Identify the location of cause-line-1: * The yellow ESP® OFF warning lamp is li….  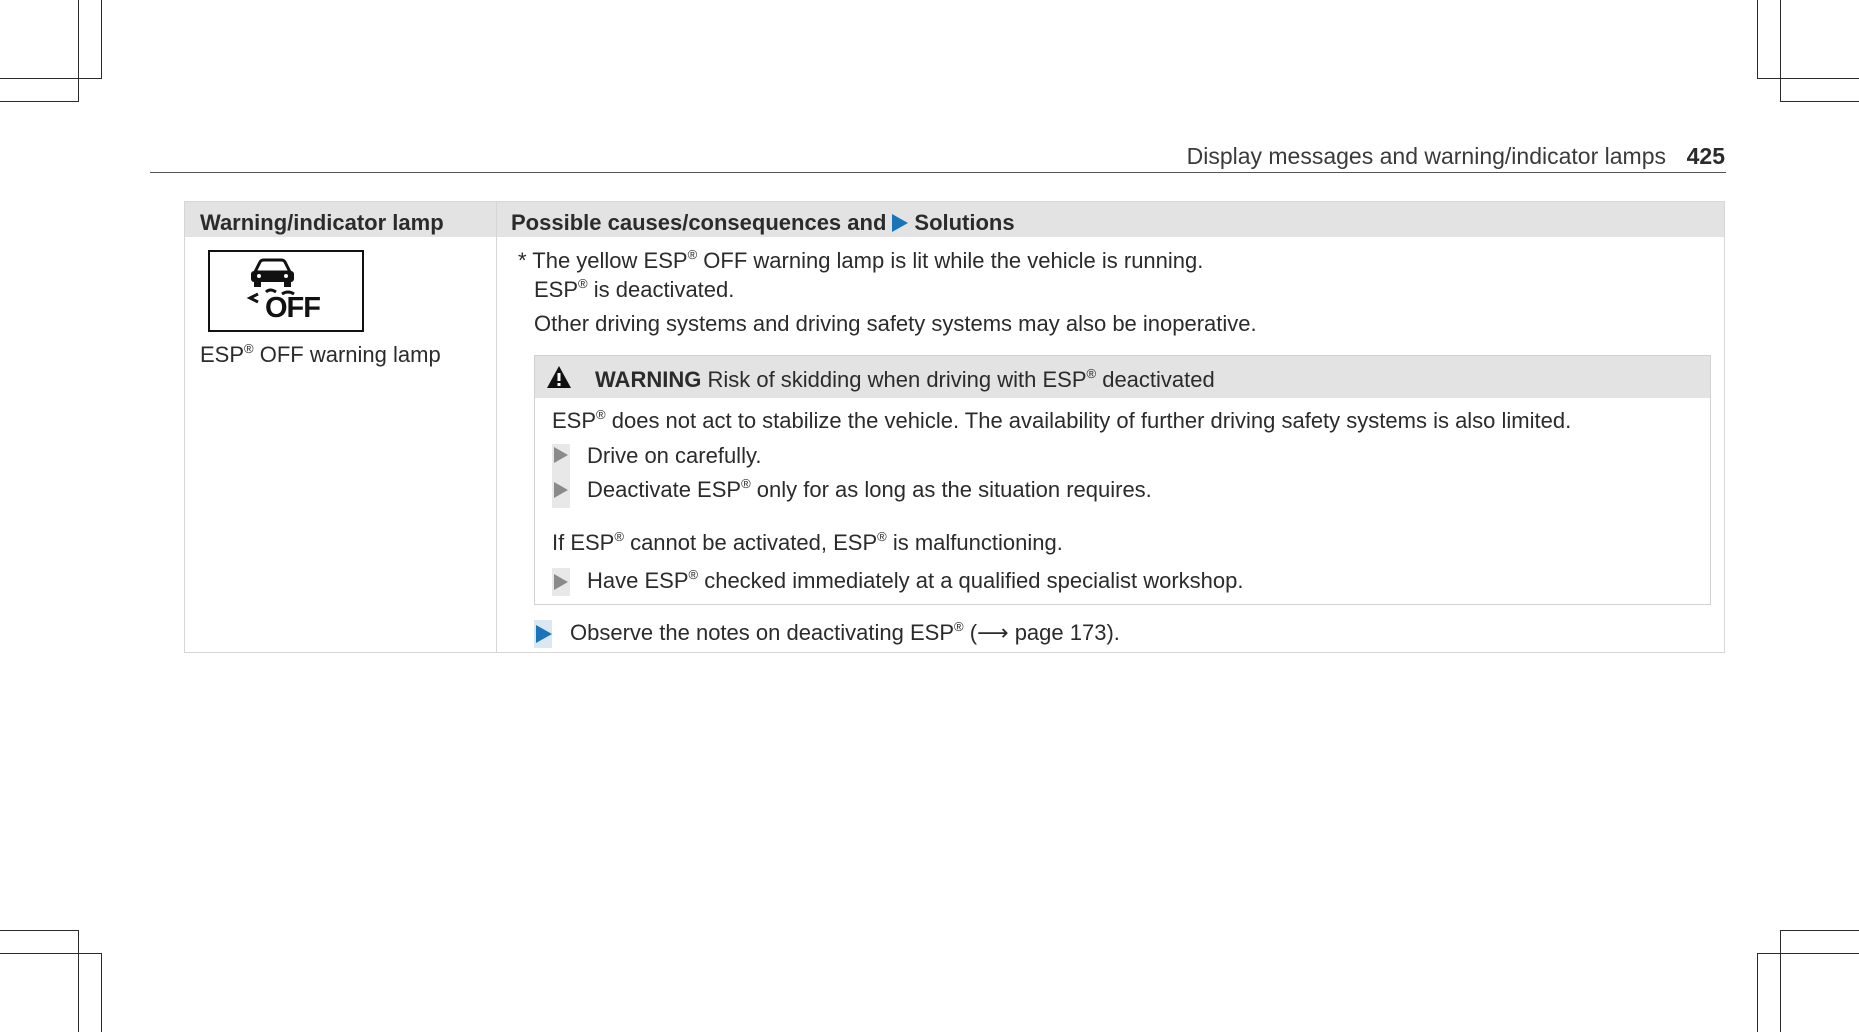
(861, 260).